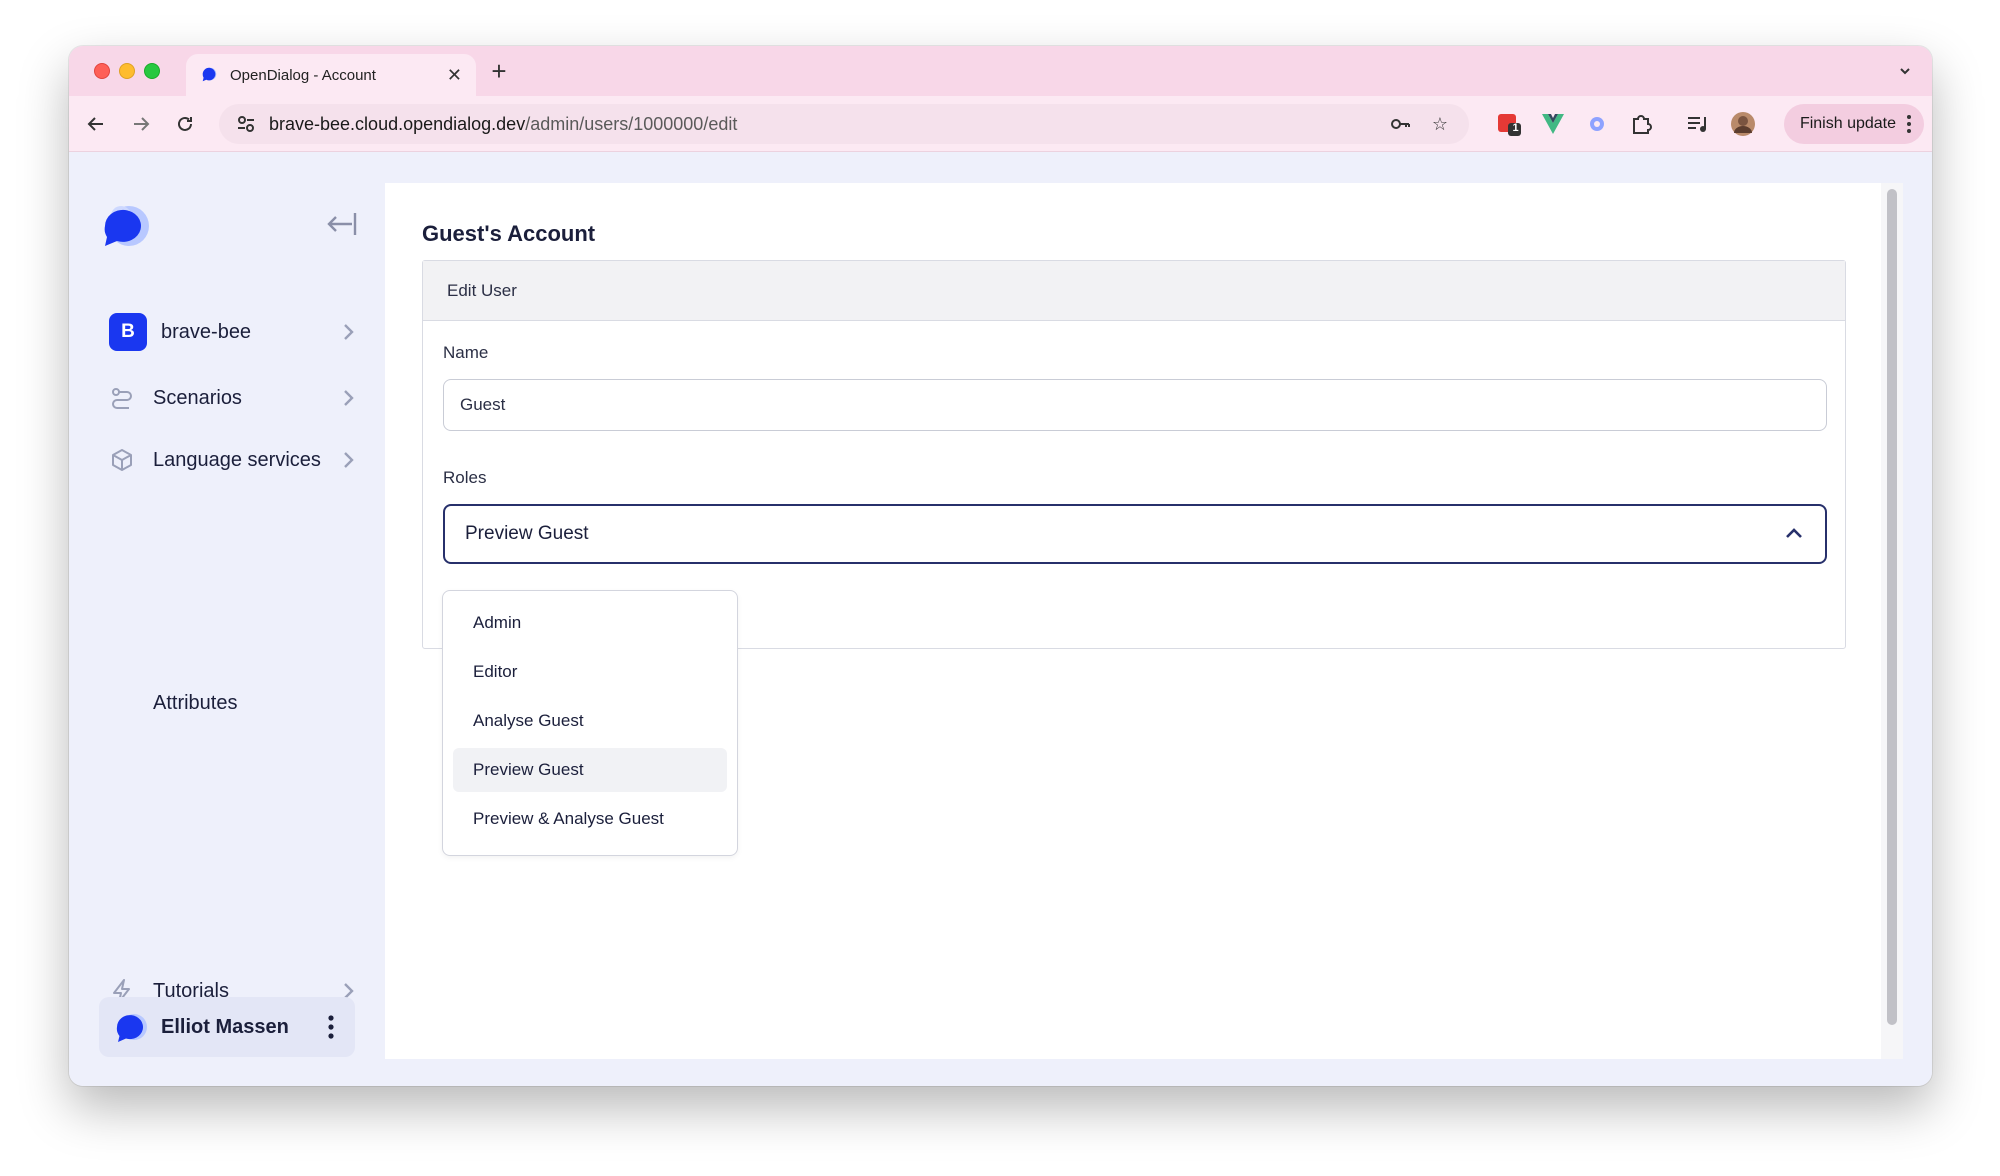 This screenshot has width=2000, height=1176. I want to click on avatar, so click(131, 1028).